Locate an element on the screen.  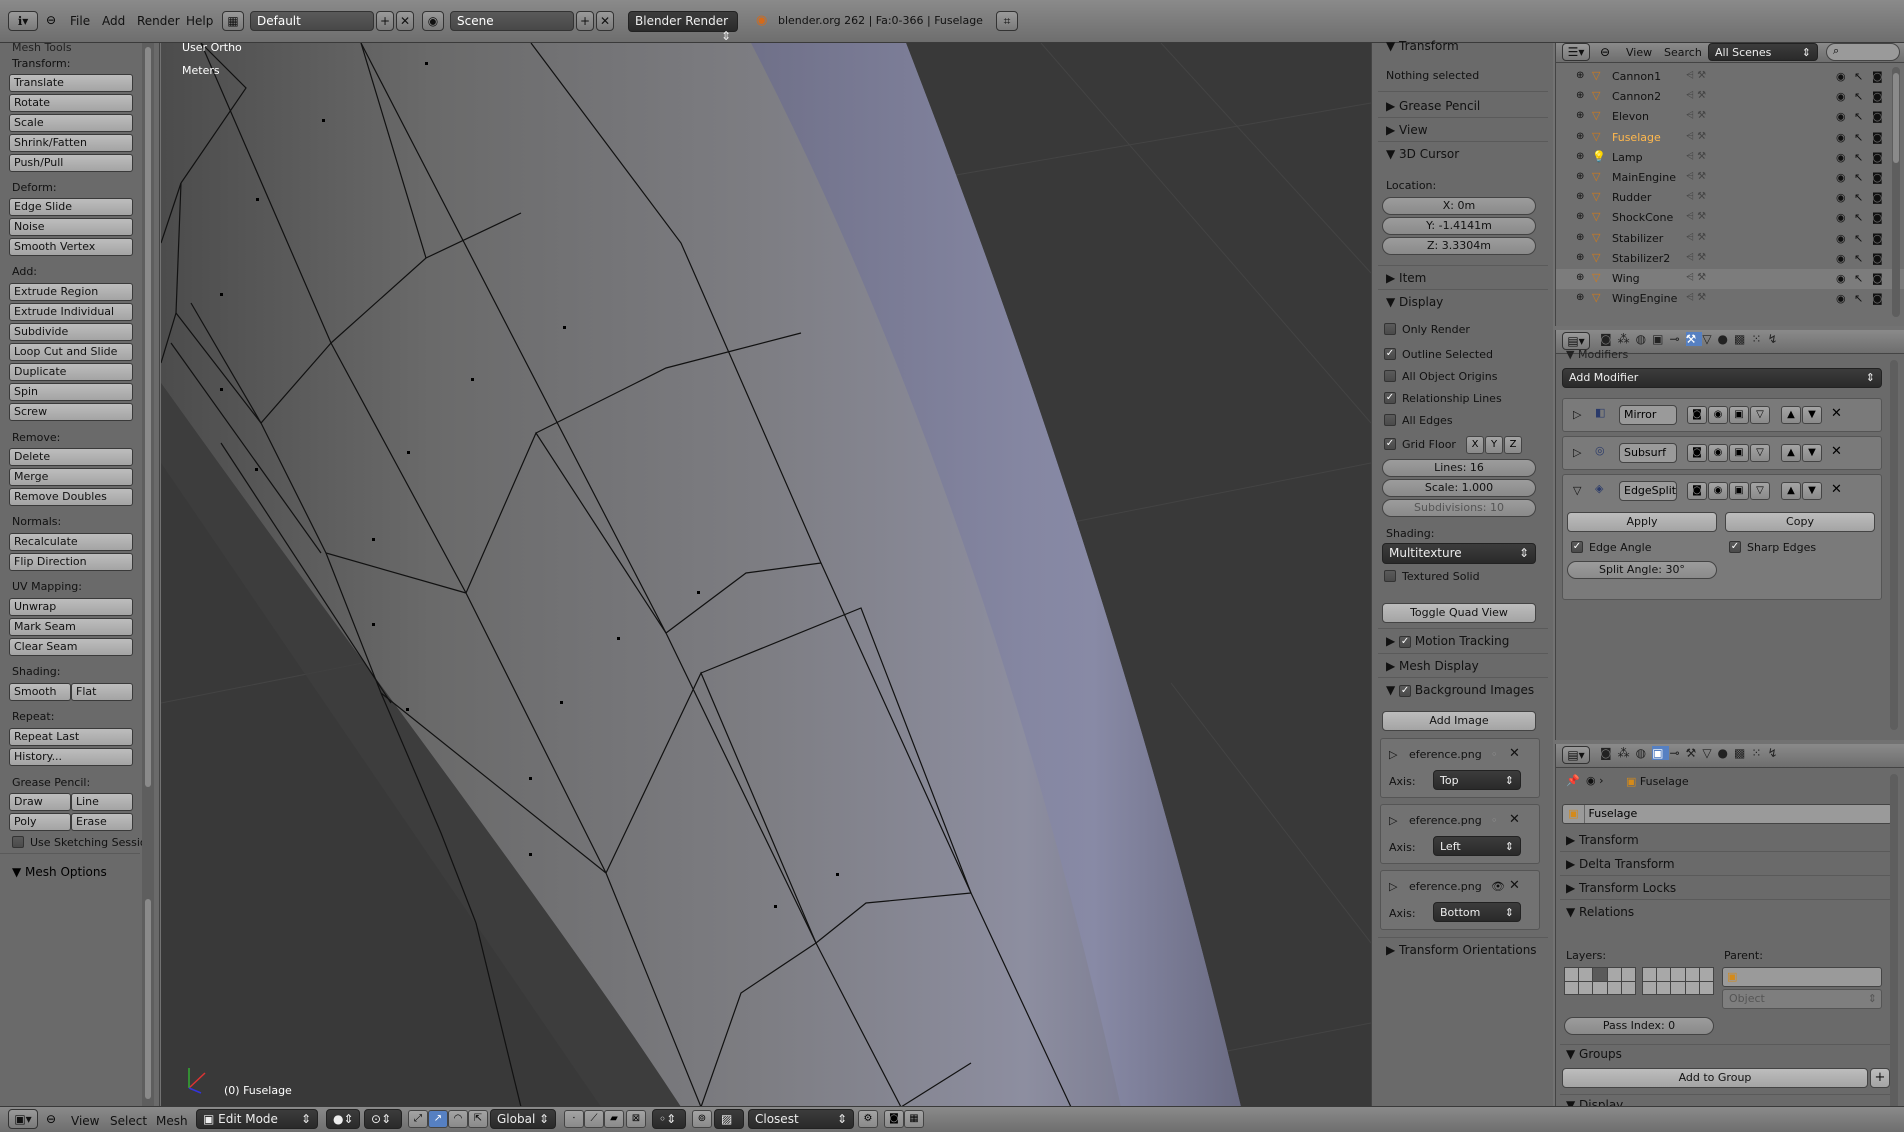
axis-x-toggle: X is located at coordinates (1475, 445).